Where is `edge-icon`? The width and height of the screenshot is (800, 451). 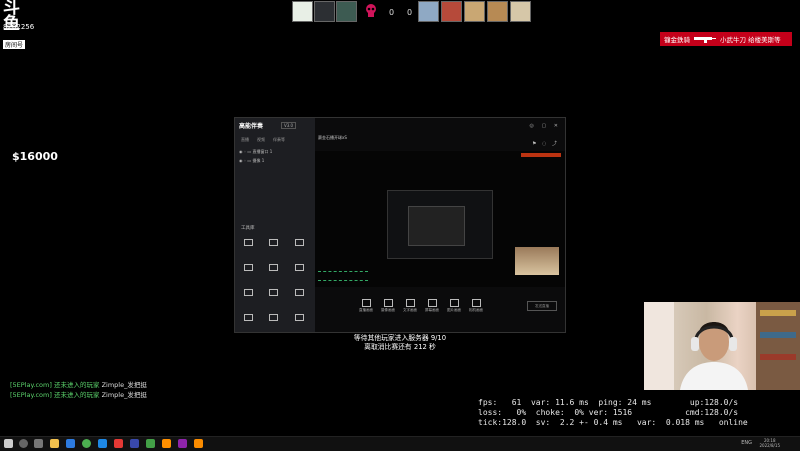
edge-icon is located at coordinates (70, 443).